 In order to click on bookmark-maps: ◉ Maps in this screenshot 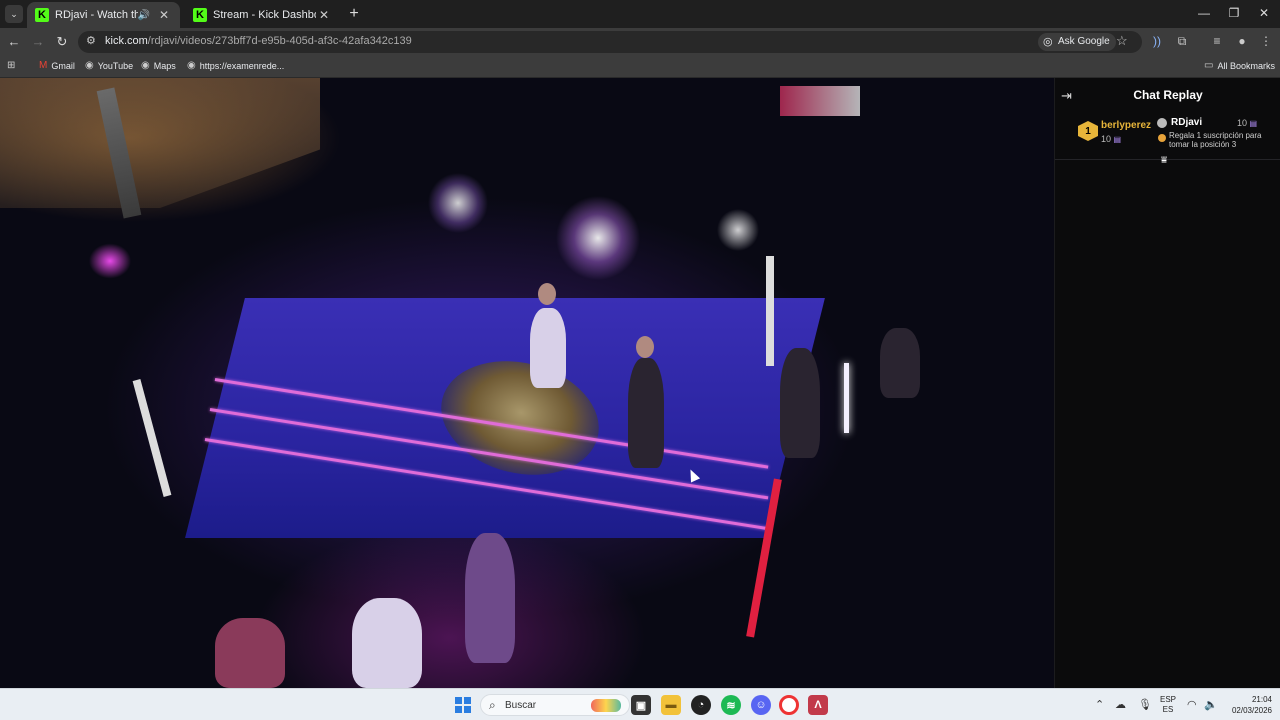, I will do `click(158, 65)`.